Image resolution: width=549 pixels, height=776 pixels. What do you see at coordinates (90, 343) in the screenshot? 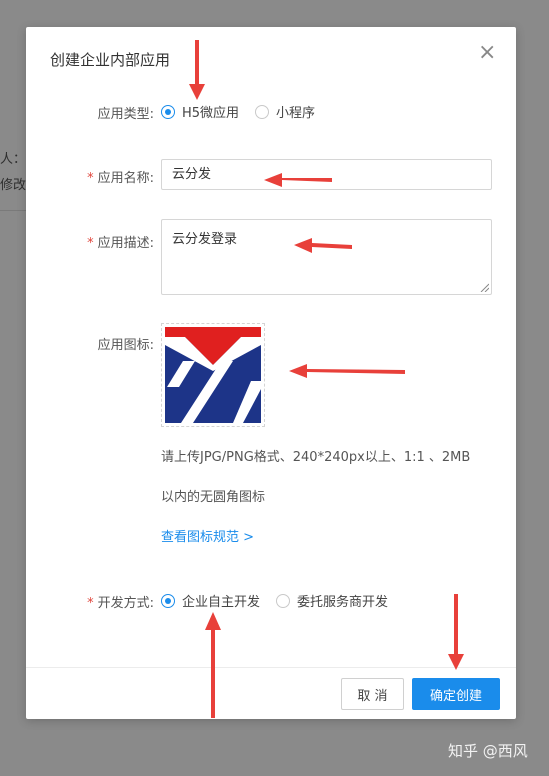
I see `app-icon-label: 应用图标:` at bounding box center [90, 343].